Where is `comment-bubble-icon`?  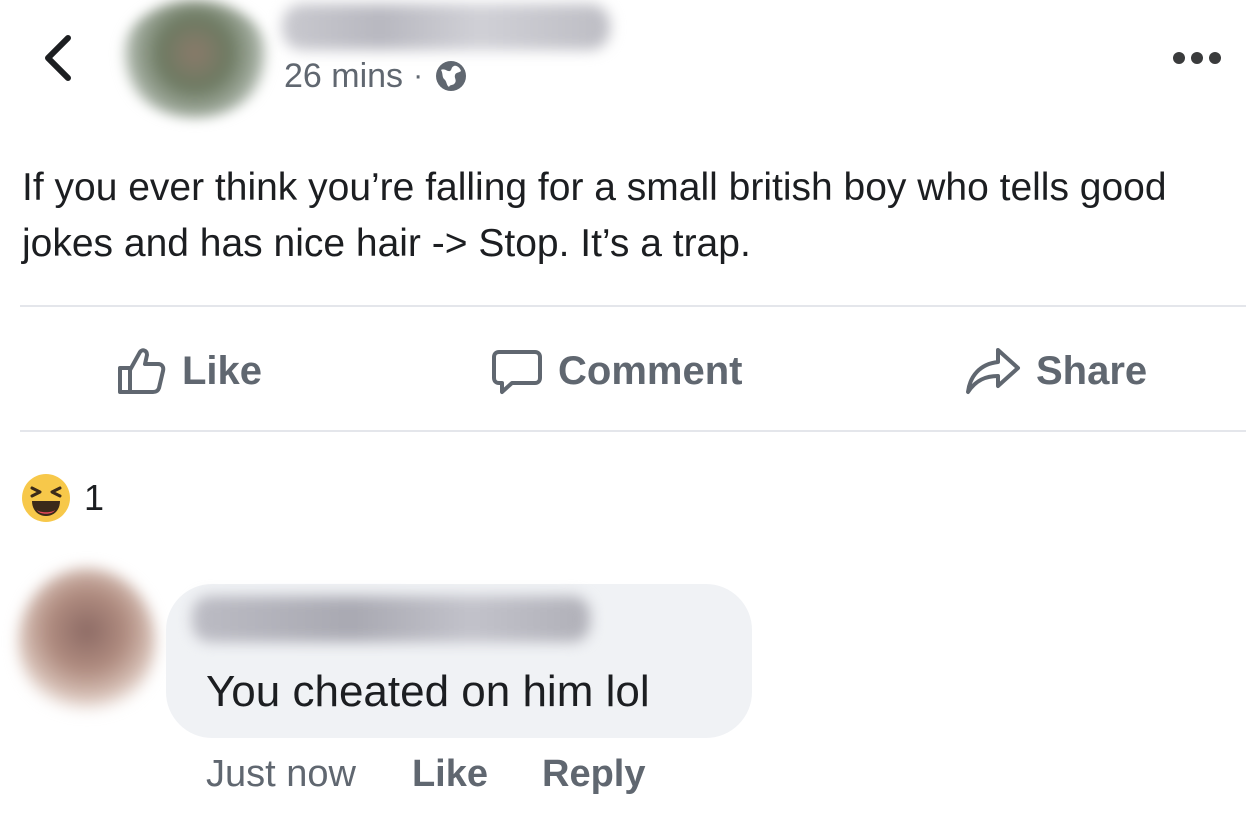 comment-bubble-icon is located at coordinates (517, 372).